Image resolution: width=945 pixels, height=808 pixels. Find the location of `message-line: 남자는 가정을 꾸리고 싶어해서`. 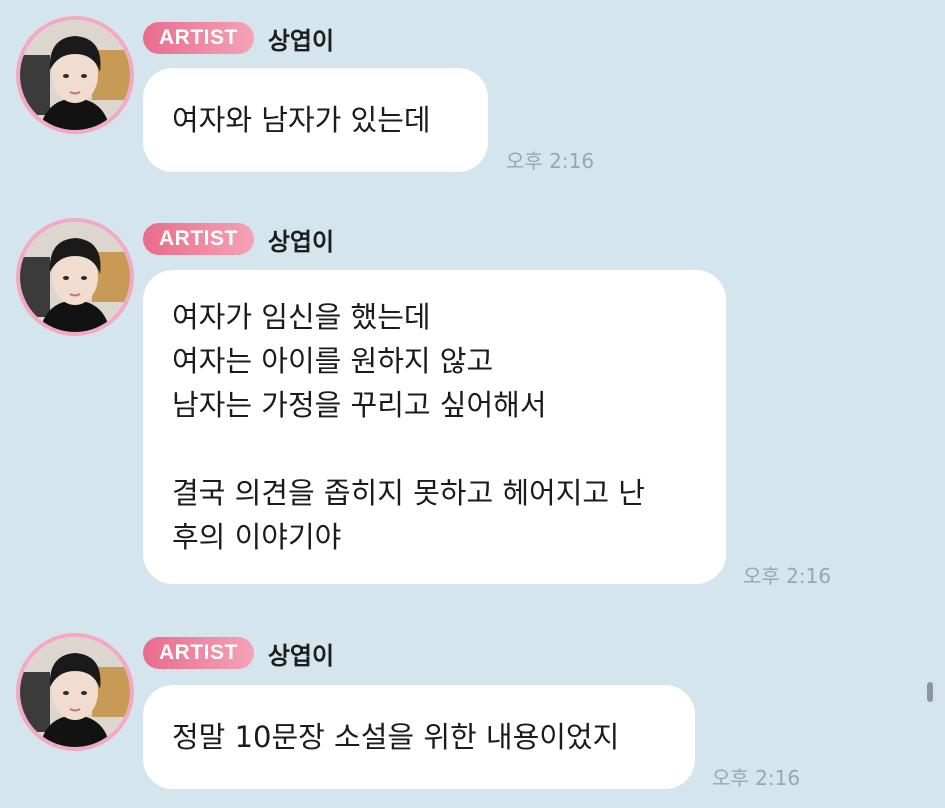

message-line: 남자는 가정을 꾸리고 싶어해서 is located at coordinates (359, 405).